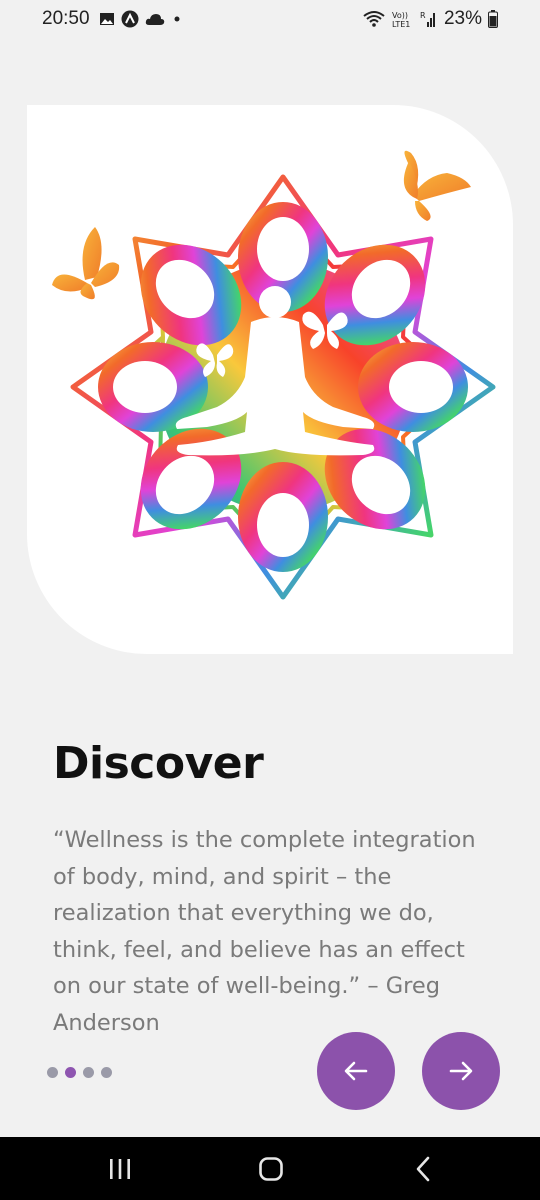 The image size is (540, 1200). What do you see at coordinates (107, 19) in the screenshot?
I see `image-icon` at bounding box center [107, 19].